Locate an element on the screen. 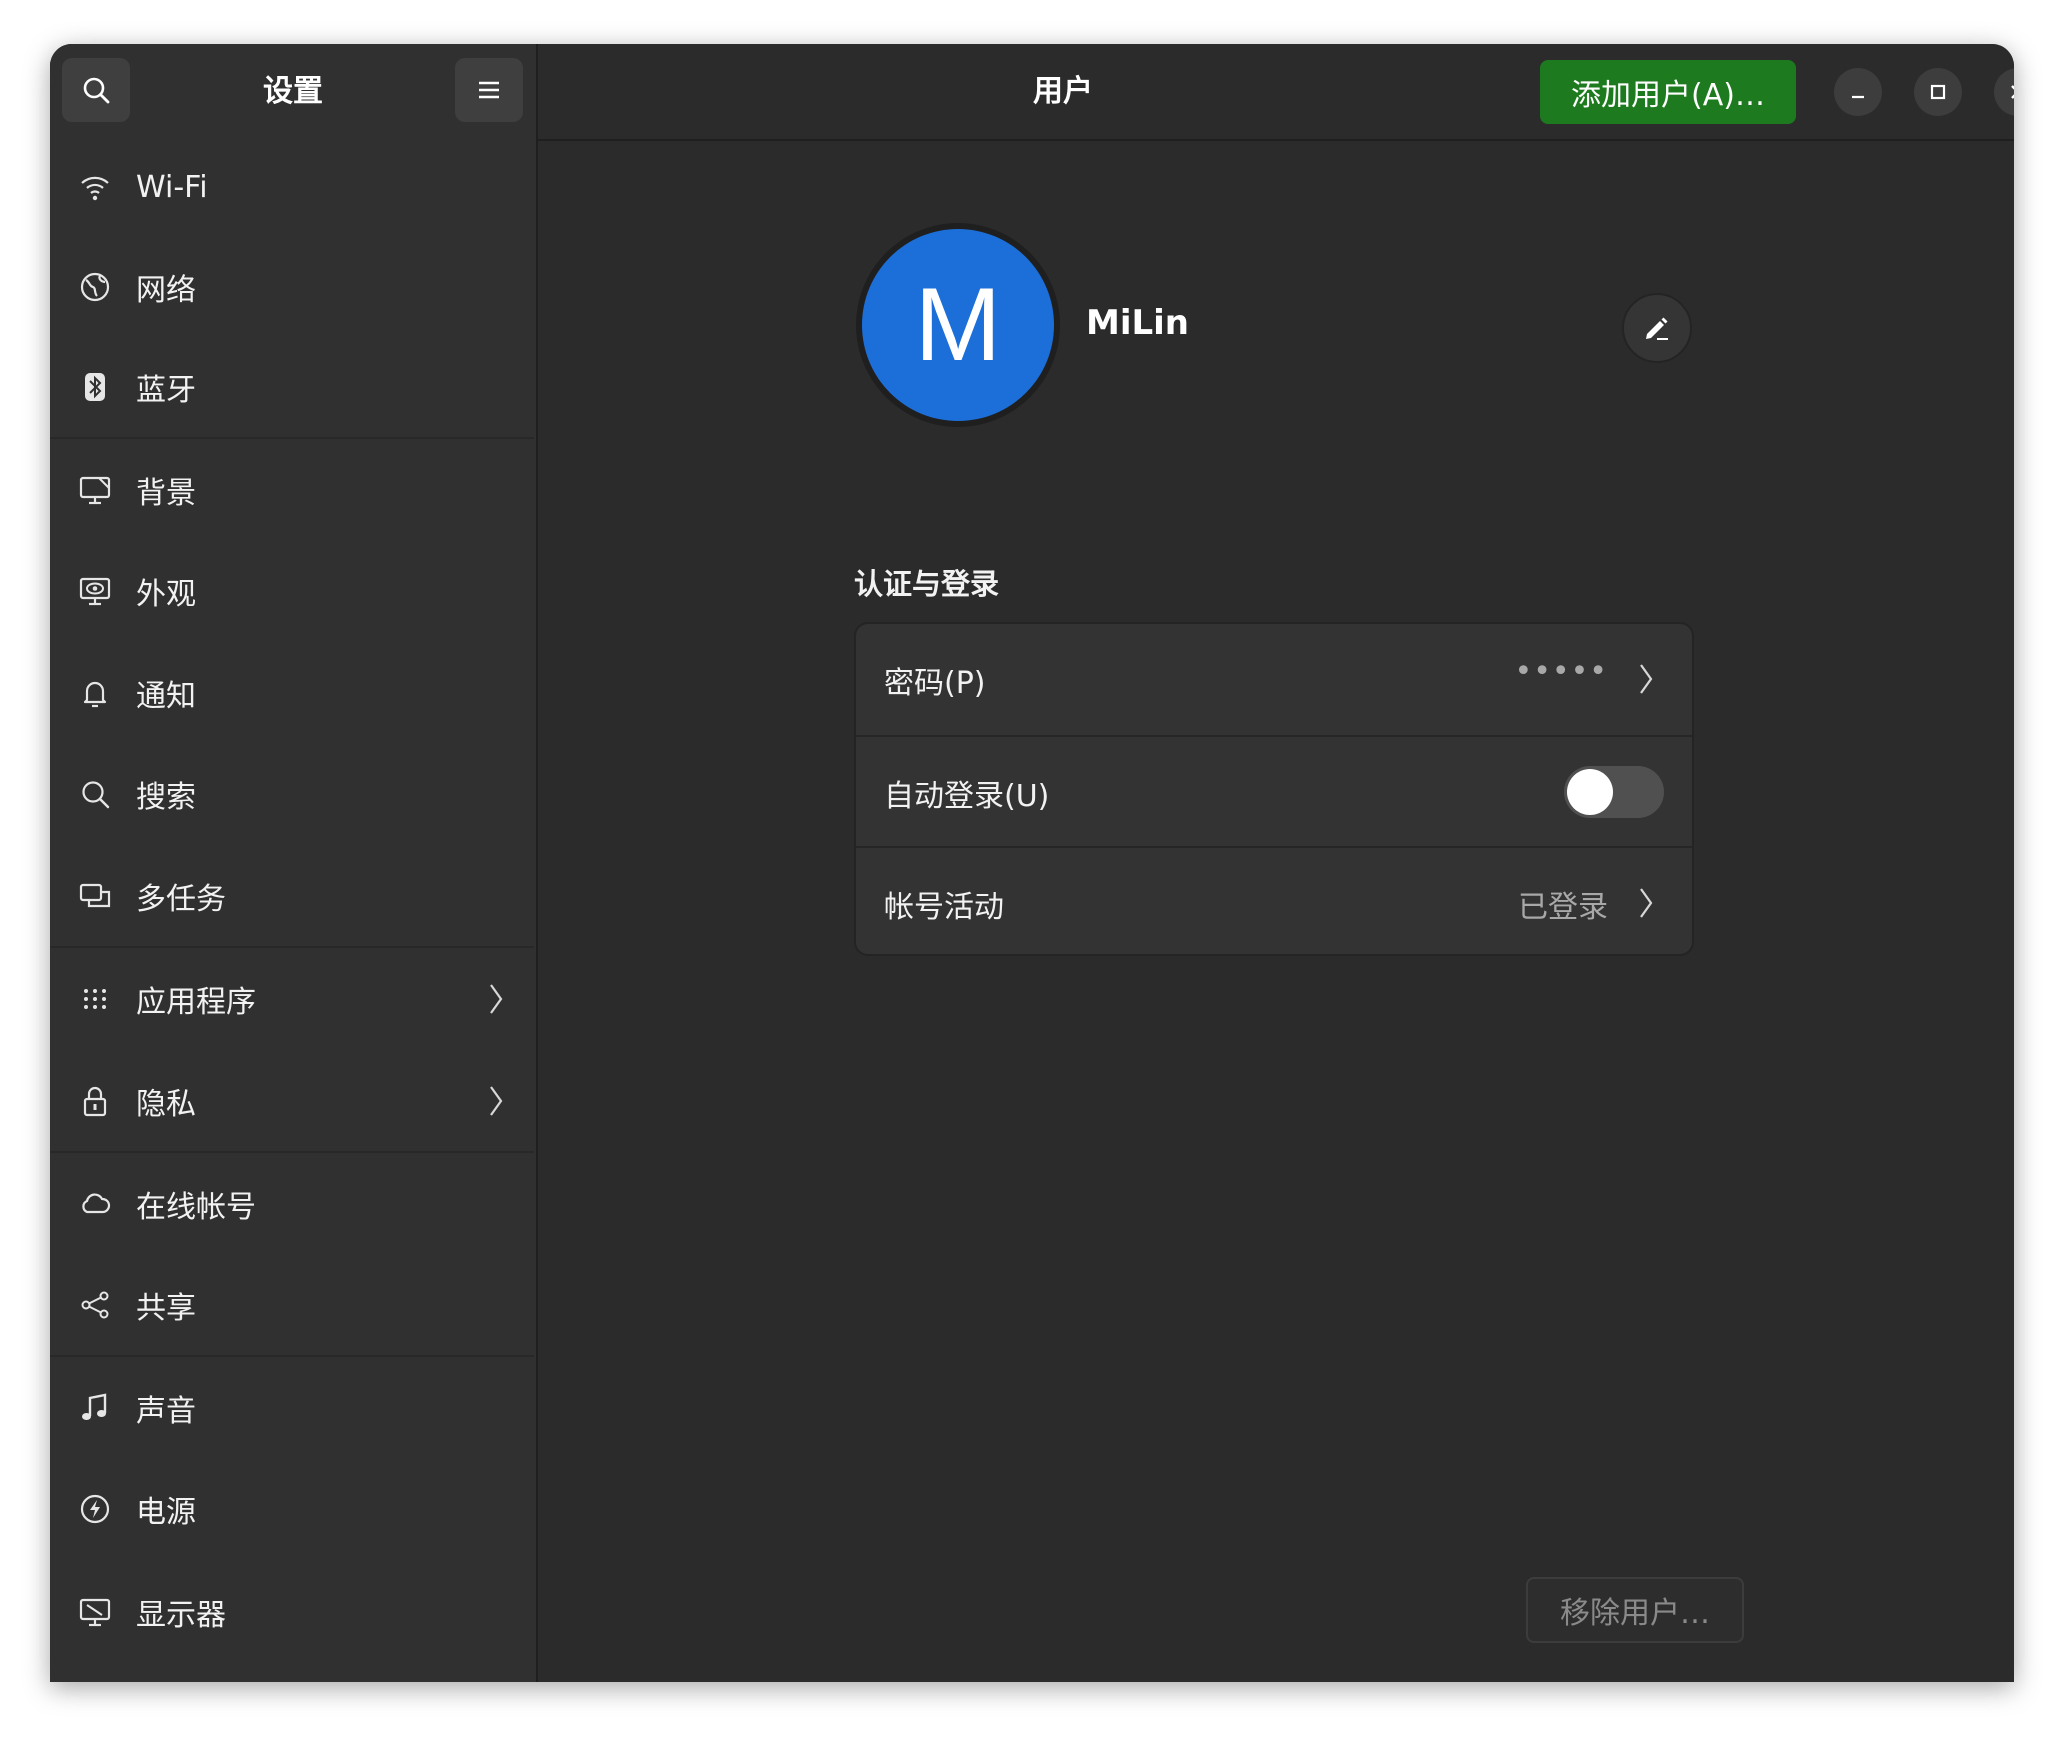  avatar-letter: M is located at coordinates (958, 325).